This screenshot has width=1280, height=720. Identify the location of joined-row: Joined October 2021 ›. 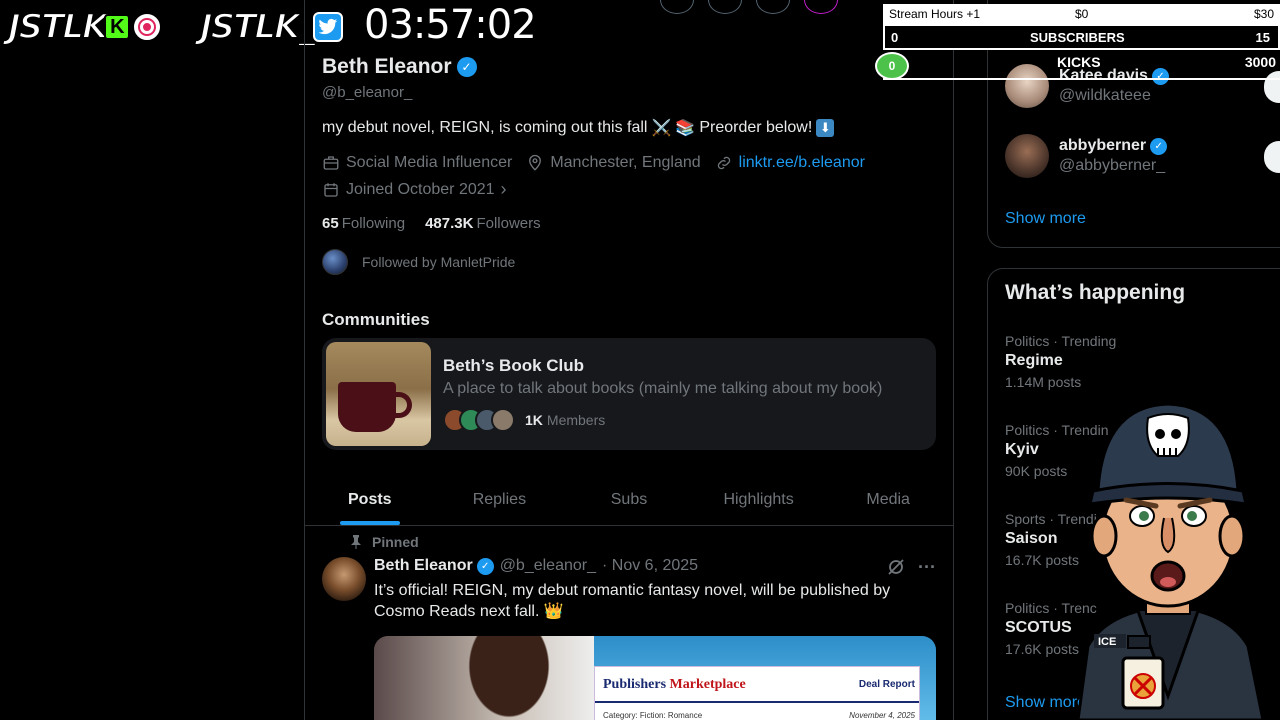
(414, 189).